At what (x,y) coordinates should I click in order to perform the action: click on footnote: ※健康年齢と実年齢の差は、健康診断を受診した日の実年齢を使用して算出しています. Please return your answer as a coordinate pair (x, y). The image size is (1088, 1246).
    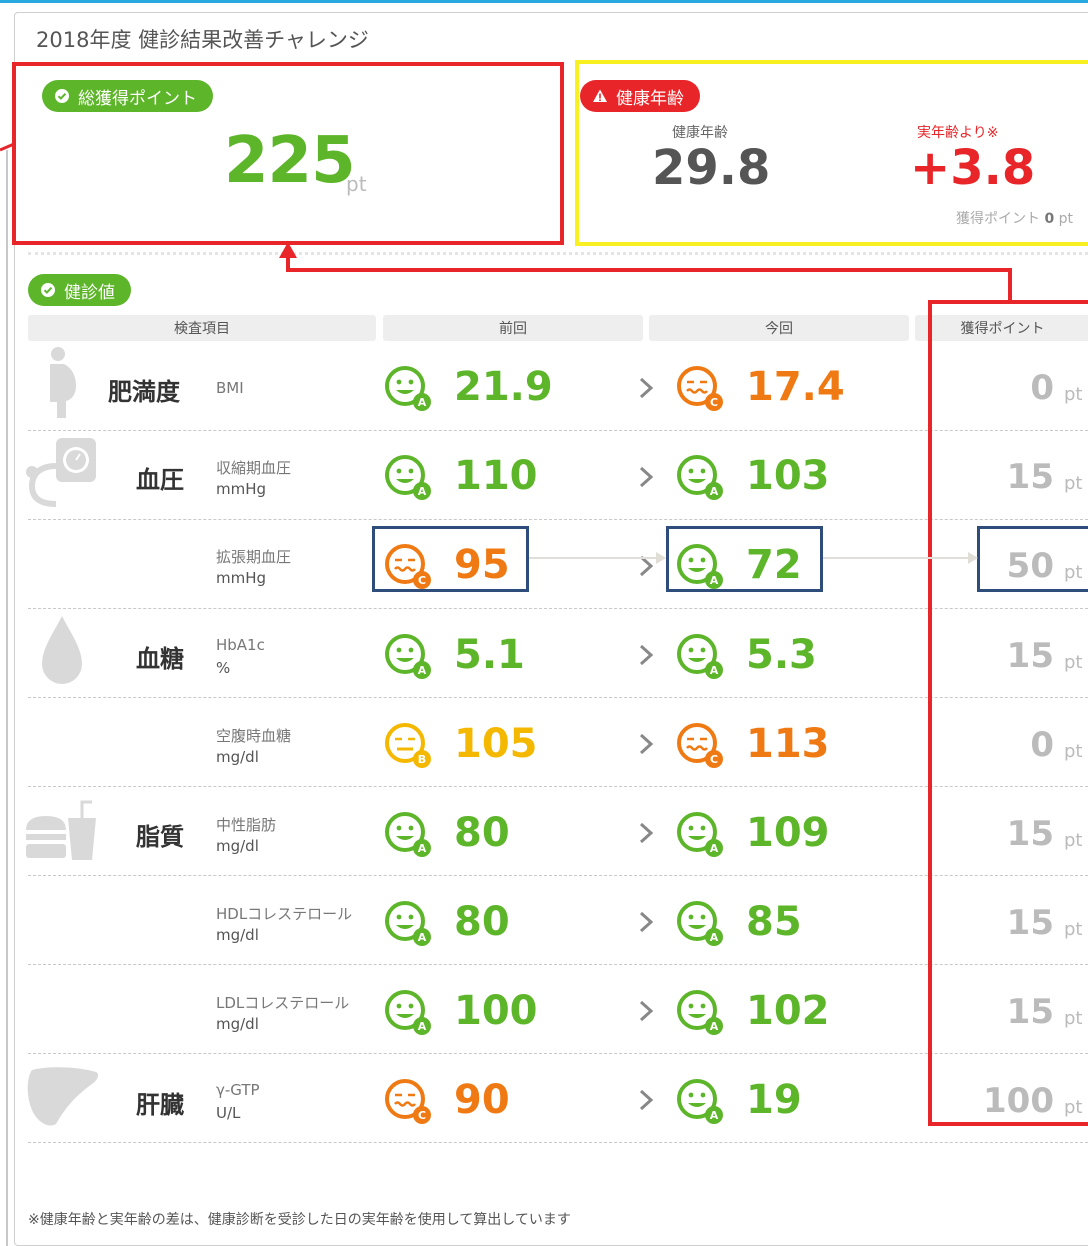
    Looking at the image, I should click on (299, 1220).